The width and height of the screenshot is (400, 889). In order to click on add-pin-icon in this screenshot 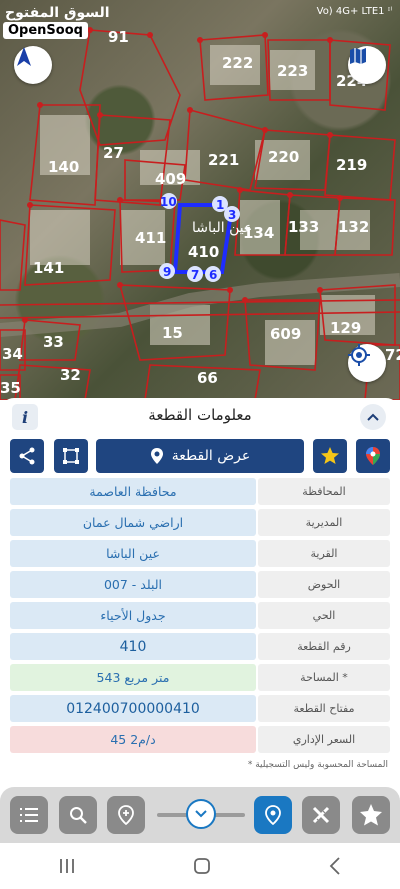, I will do `click(126, 815)`.